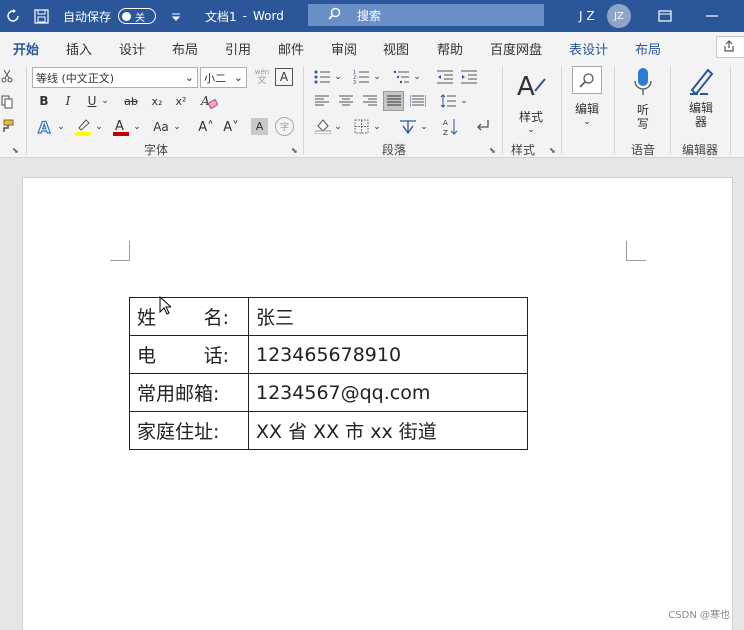 This screenshot has width=744, height=630. I want to click on share-button, so click(730, 47).